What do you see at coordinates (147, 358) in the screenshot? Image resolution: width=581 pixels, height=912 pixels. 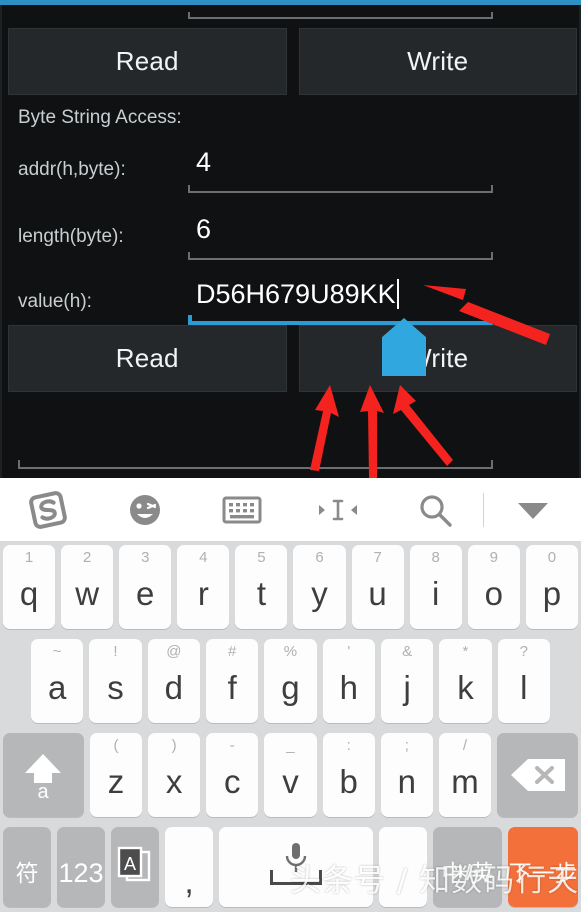 I see `read-button-bottom: Read` at bounding box center [147, 358].